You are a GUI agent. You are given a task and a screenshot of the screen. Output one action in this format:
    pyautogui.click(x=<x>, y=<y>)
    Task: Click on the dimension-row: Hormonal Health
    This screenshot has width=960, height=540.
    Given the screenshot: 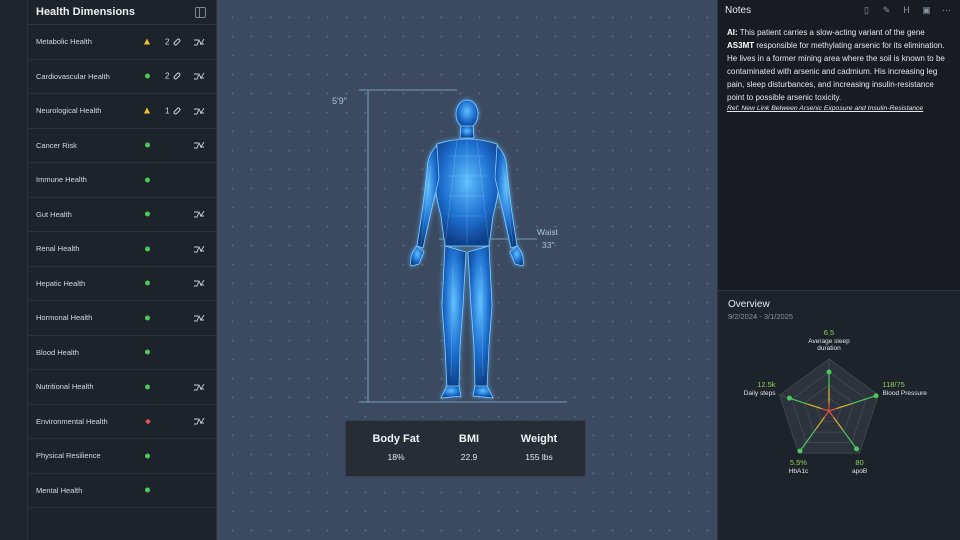 What is the action you would take?
    pyautogui.click(x=122, y=318)
    